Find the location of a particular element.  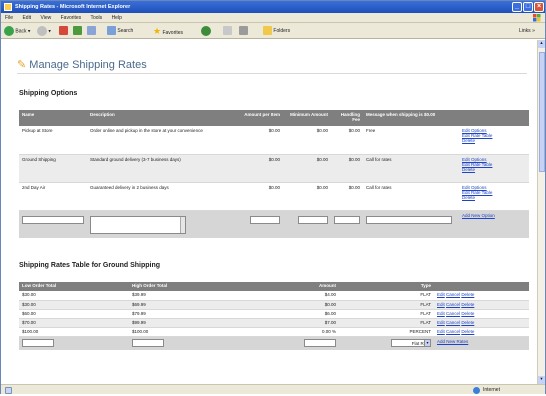

new-option-form-row: Add New Option is located at coordinates (274, 224).